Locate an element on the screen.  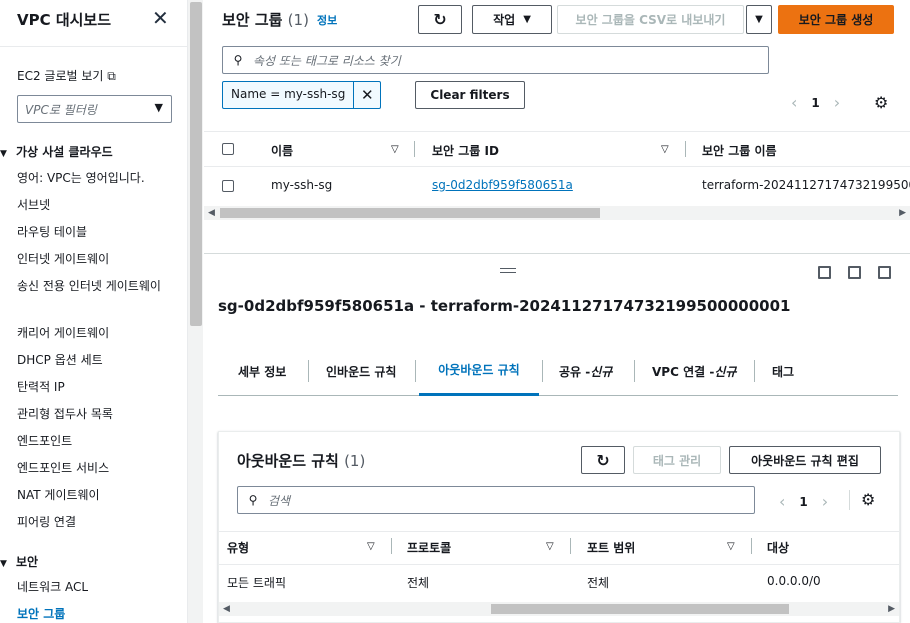
sidebar-item-peering: 피어링 연결 is located at coordinates (92, 522).